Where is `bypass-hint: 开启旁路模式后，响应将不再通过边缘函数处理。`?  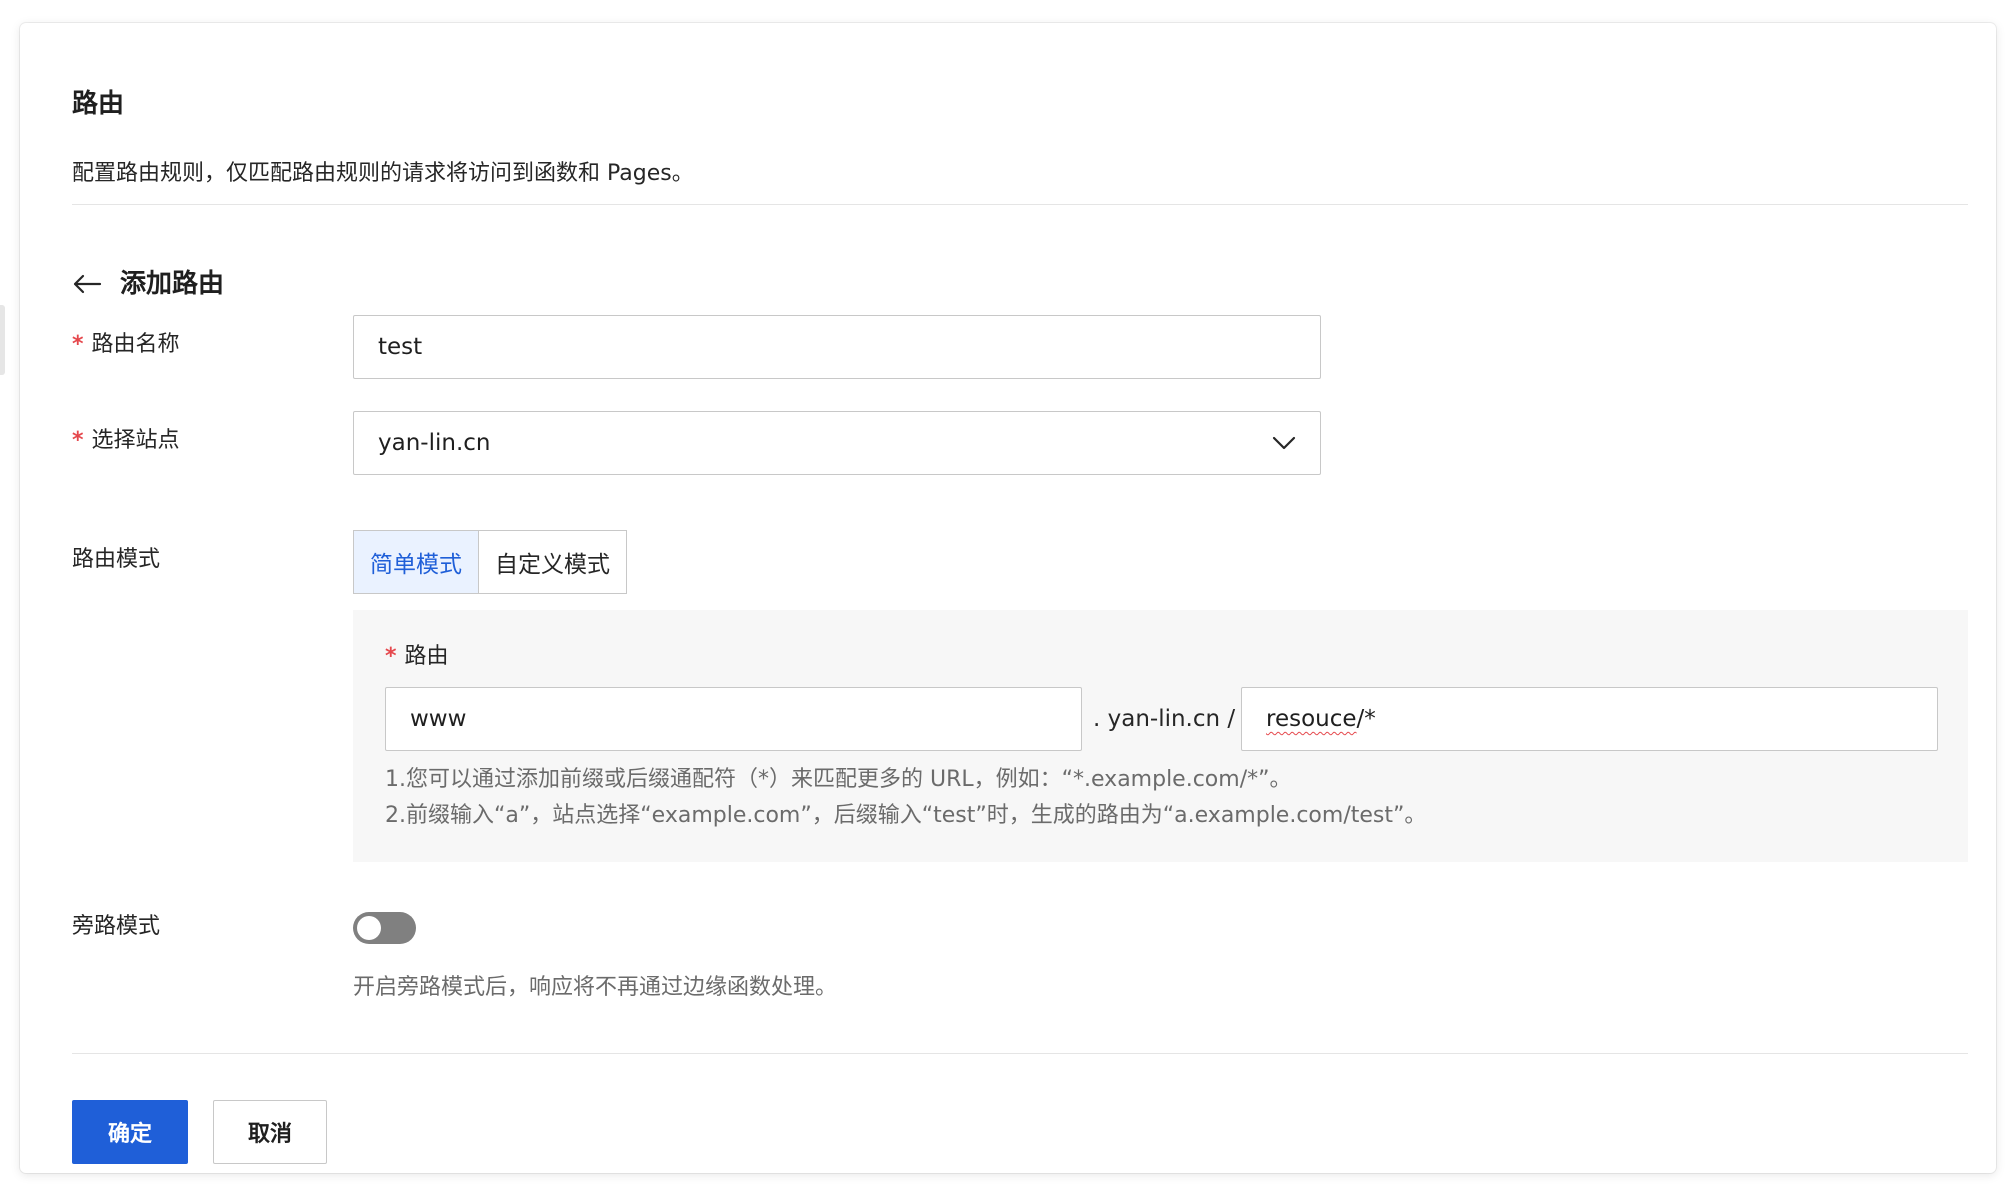
bypass-hint: 开启旁路模式后，响应将不再通过边缘函数处理。 is located at coordinates (595, 987).